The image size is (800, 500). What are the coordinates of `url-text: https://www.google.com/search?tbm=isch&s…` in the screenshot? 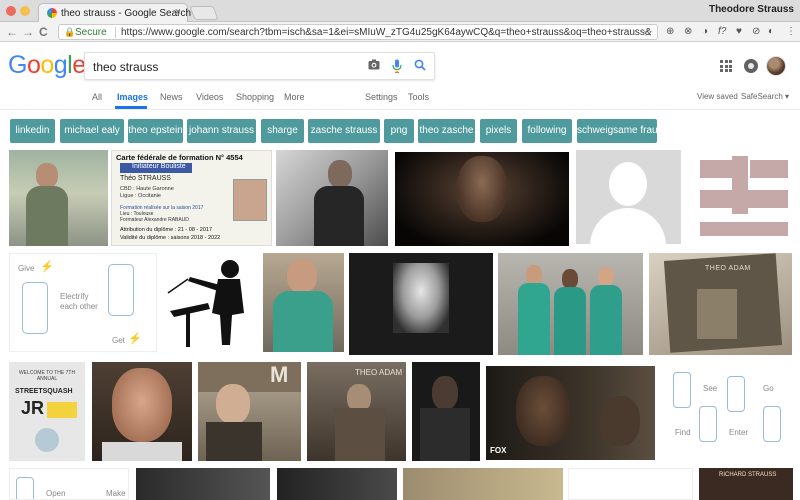 It's located at (386, 32).